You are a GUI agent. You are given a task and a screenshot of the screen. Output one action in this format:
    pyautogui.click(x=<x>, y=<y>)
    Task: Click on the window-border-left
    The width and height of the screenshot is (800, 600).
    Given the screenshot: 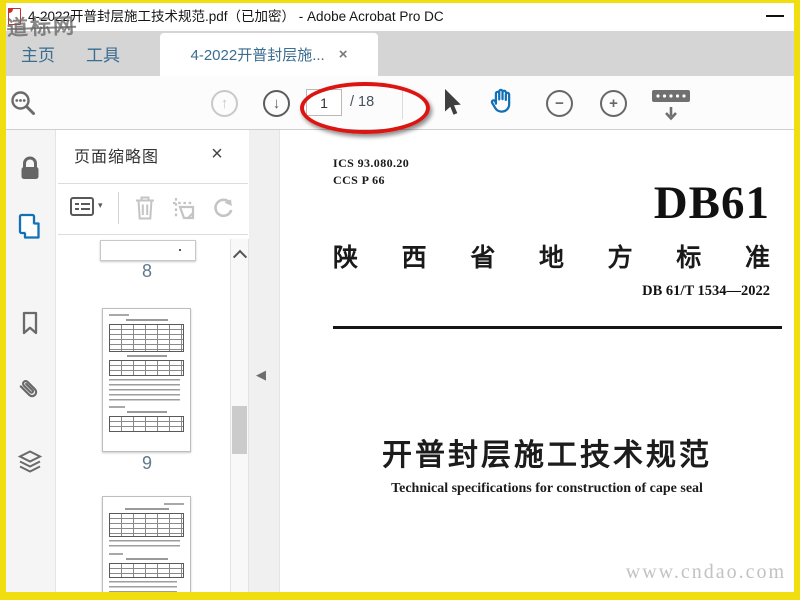 What is the action you would take?
    pyautogui.click(x=3, y=300)
    